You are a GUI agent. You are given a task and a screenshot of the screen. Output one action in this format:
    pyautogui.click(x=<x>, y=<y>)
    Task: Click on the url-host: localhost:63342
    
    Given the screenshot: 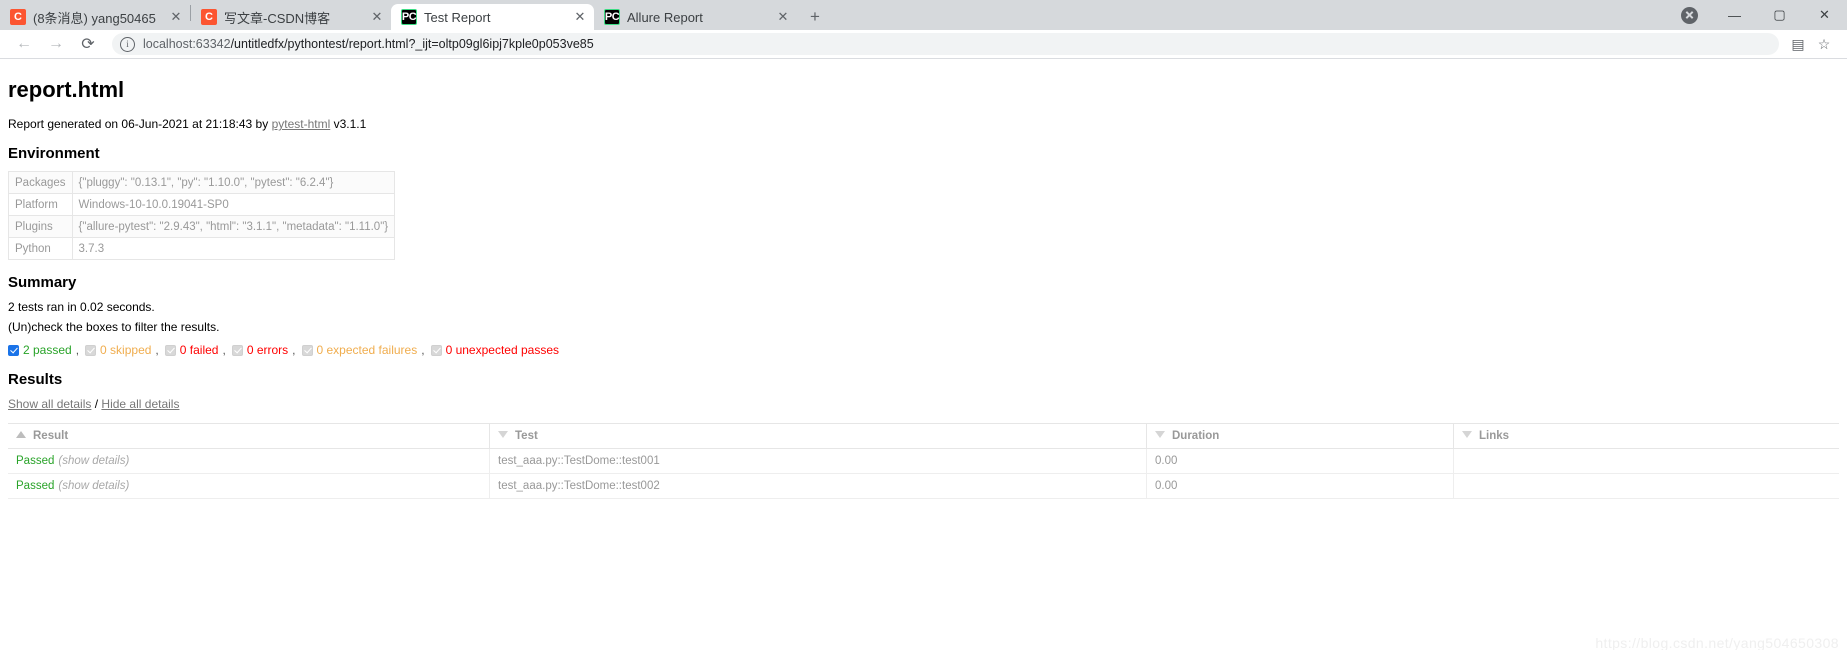 What is the action you would take?
    pyautogui.click(x=187, y=44)
    